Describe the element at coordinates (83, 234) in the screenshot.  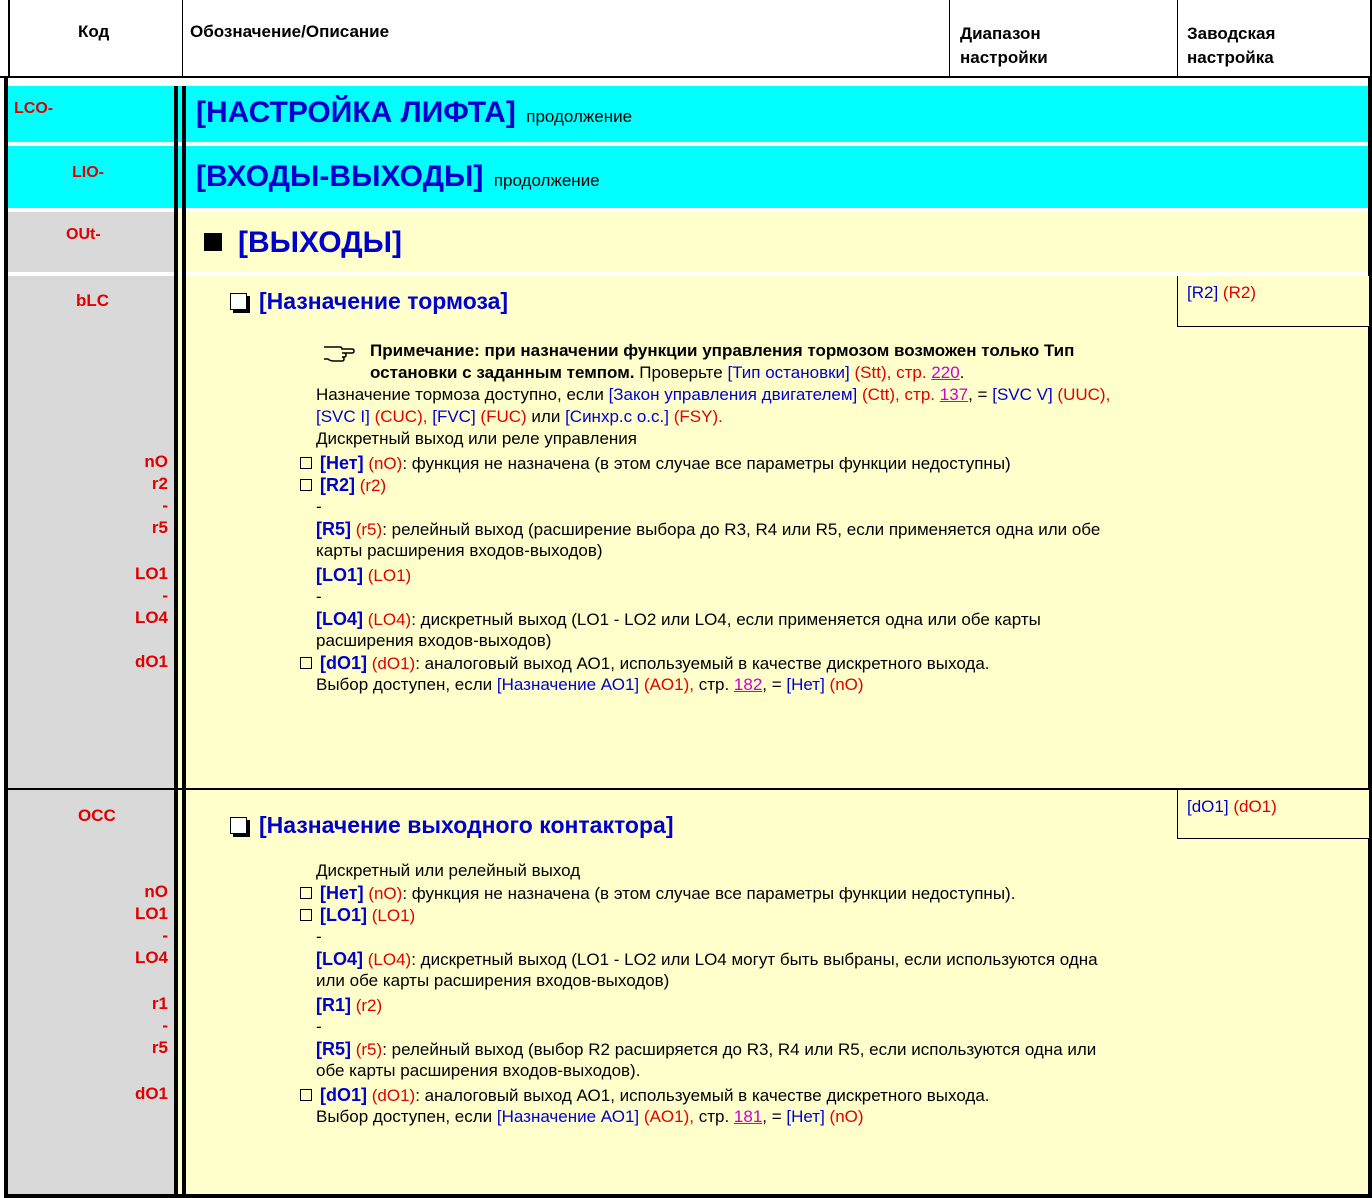
I see `code-out: OUt-` at that location.